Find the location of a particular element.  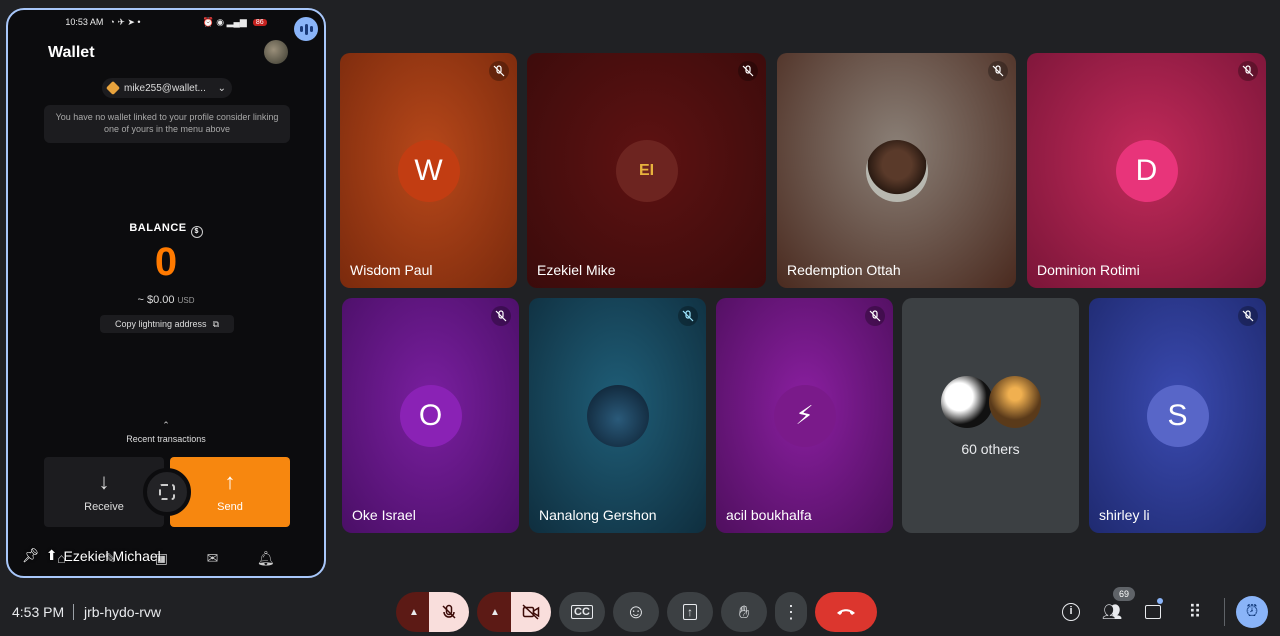

others-avatars is located at coordinates (990, 402).